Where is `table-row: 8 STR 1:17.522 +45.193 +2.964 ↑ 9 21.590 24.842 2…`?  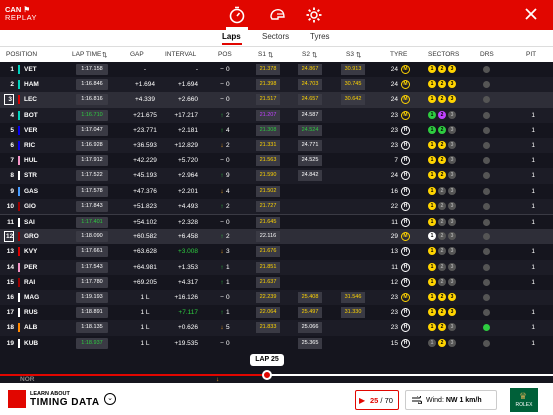
table-row: 8 STR 1:17.522 +45.193 +2.964 ↑ 9 21.590 24.842 2… is located at coordinates (276, 176).